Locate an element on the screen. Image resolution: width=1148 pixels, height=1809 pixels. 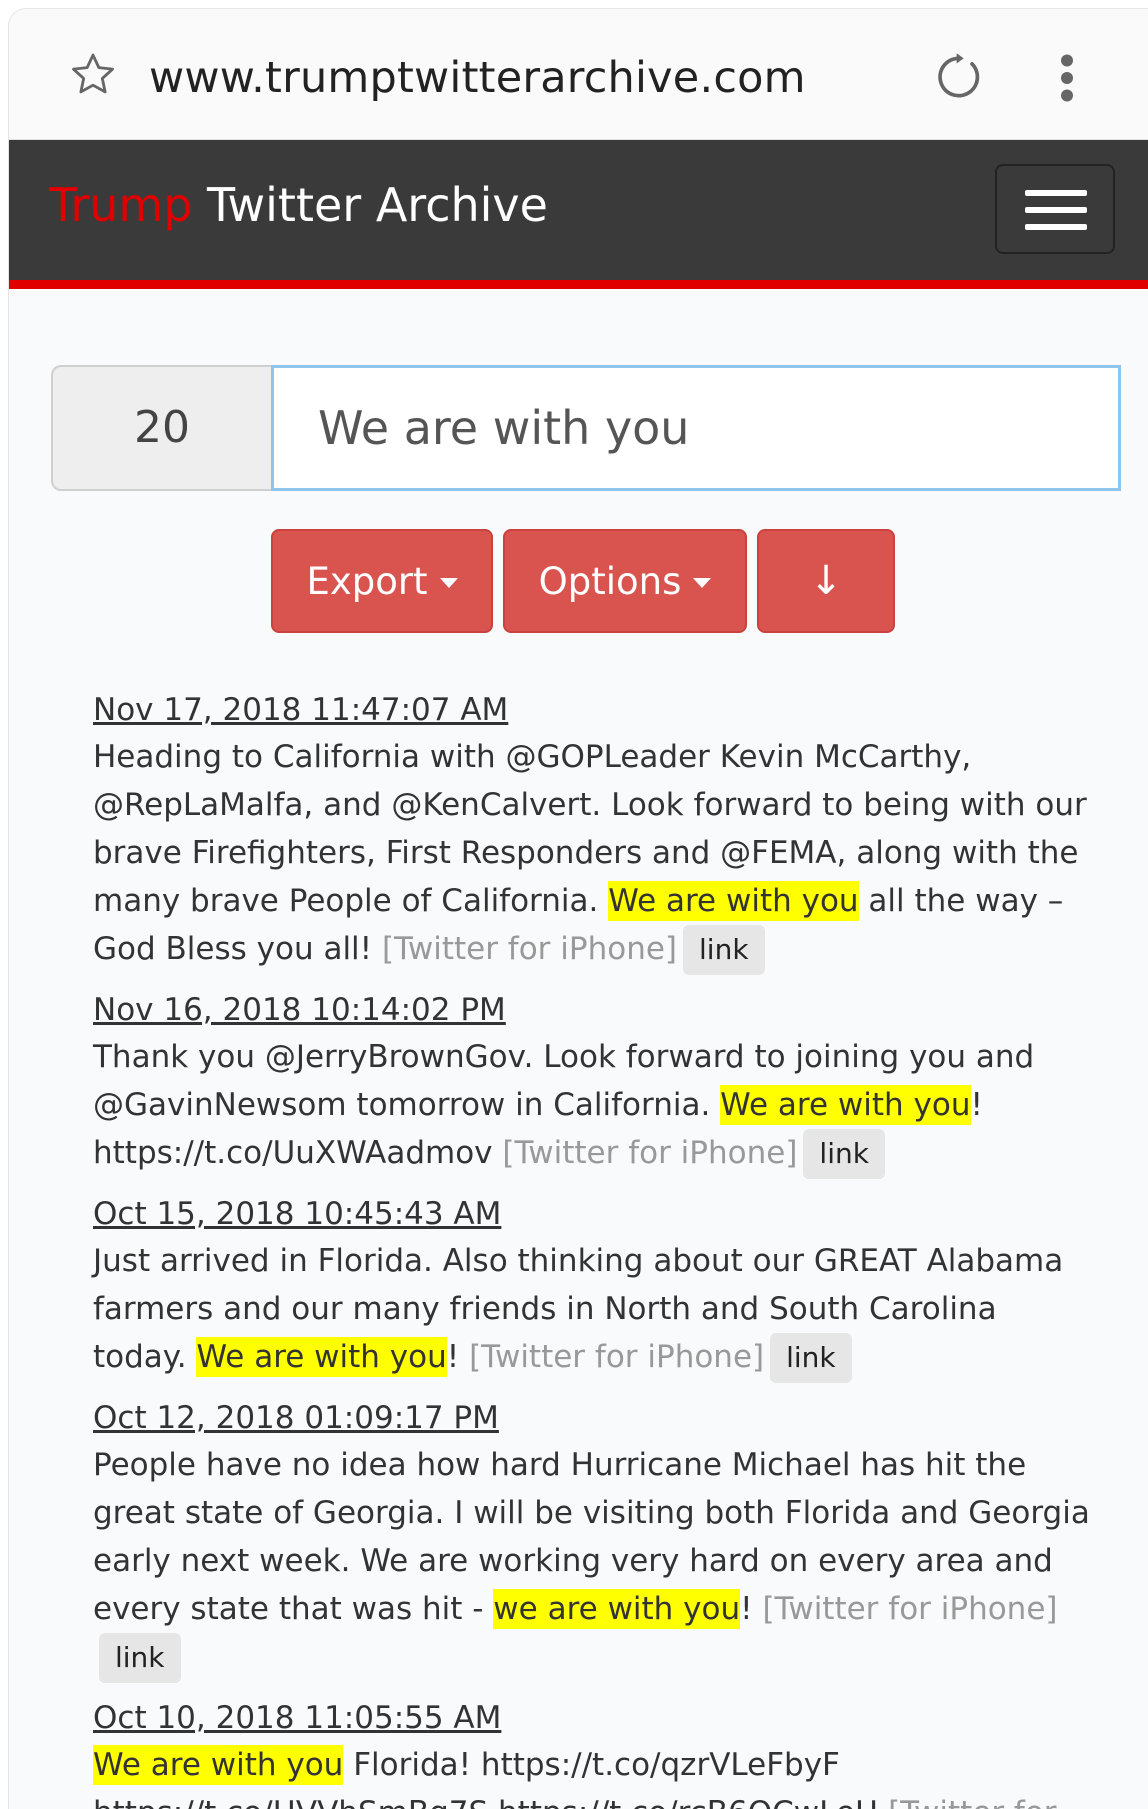
tweet-date: Nov 16, 2018 10:14:02 PM is located at coordinates (299, 1010).